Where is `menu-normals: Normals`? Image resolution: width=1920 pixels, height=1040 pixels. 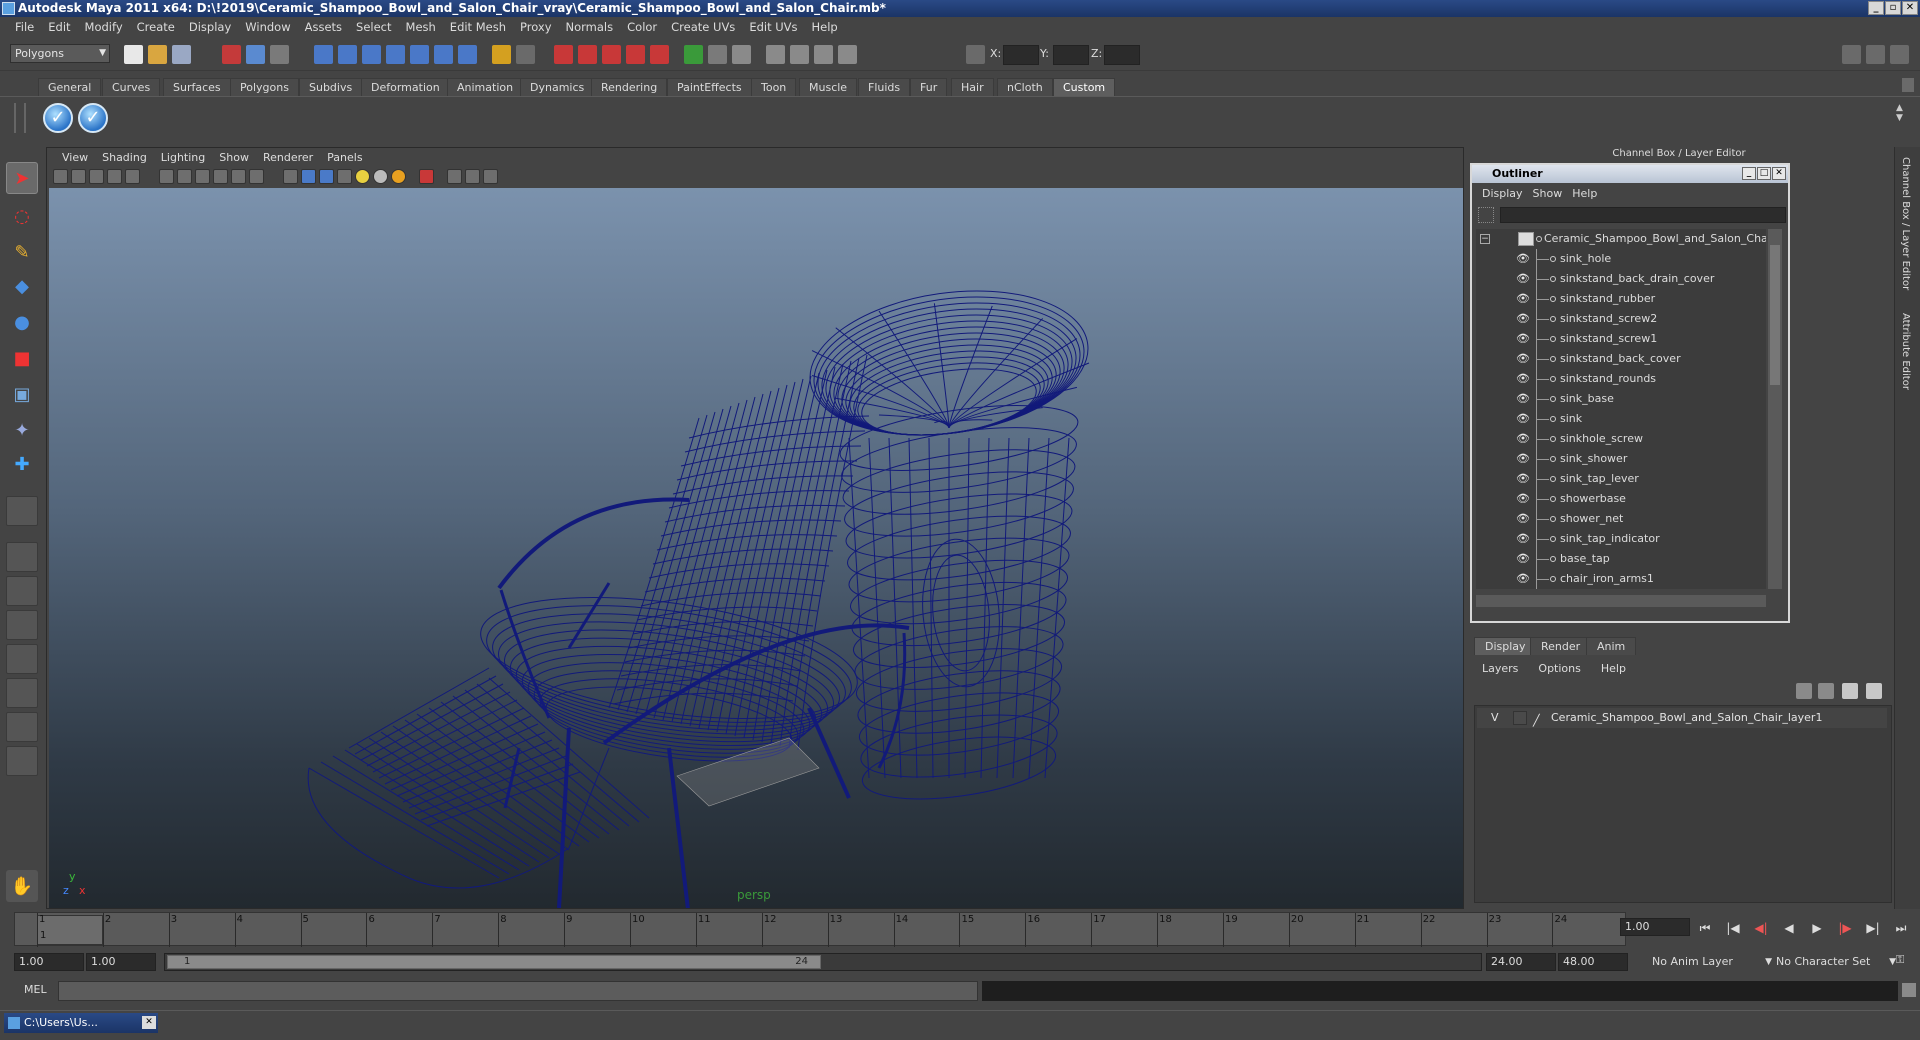
menu-normals: Normals is located at coordinates (590, 27).